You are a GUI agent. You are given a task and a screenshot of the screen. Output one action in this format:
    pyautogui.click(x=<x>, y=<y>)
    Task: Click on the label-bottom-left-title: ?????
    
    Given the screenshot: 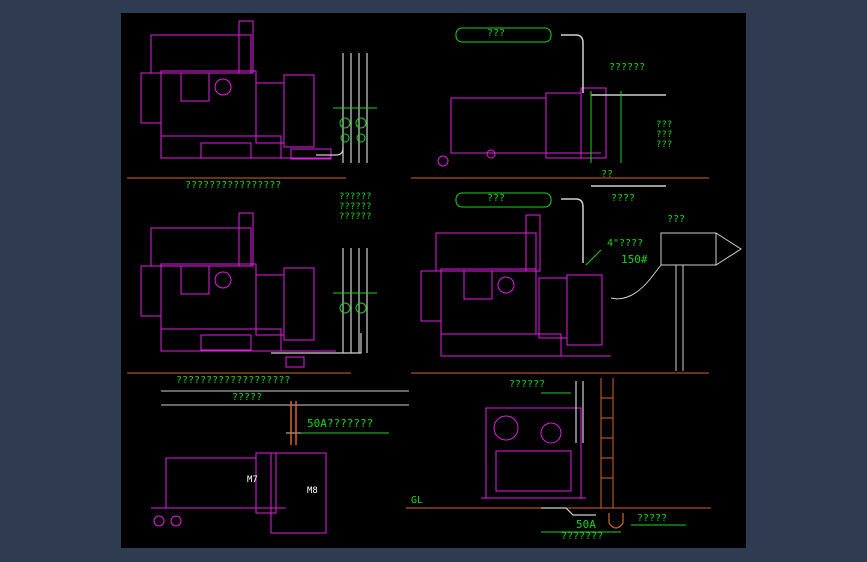 What is the action you would take?
    pyautogui.click(x=247, y=397)
    